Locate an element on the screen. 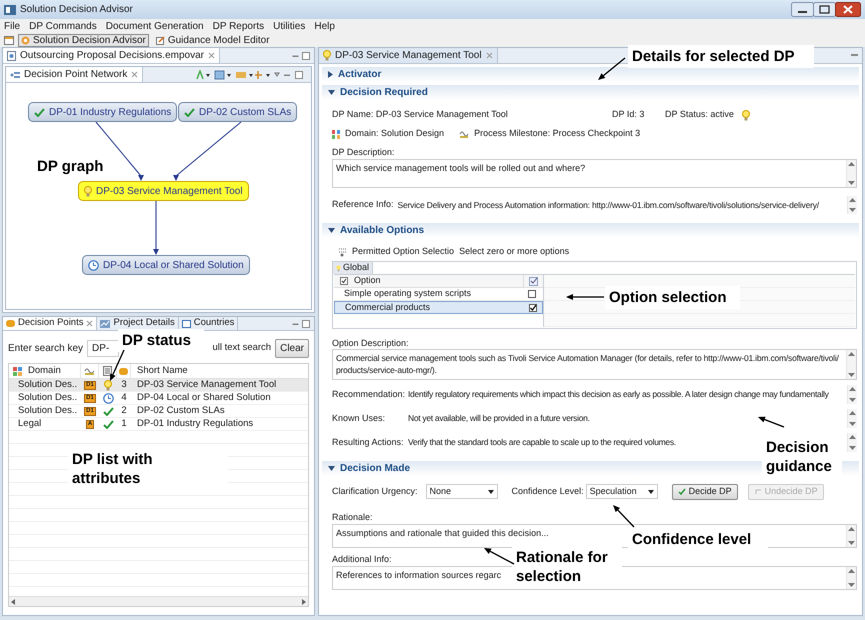  status-column-icon is located at coordinates (107, 371).